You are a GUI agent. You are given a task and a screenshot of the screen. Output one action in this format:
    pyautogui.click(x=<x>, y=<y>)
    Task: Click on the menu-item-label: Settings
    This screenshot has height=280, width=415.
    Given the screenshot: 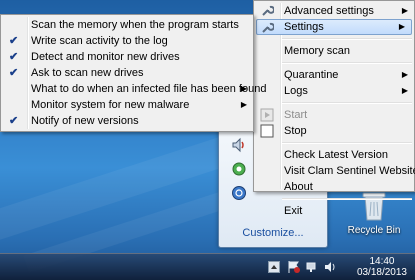 What is the action you would take?
    pyautogui.click(x=304, y=27)
    